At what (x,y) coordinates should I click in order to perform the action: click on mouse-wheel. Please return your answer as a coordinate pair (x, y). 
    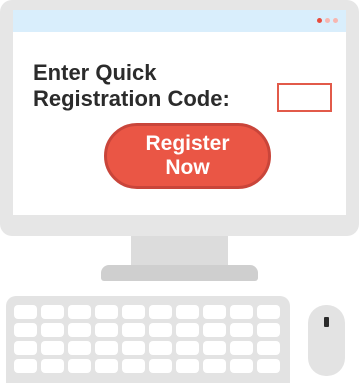
    Looking at the image, I should click on (326, 322).